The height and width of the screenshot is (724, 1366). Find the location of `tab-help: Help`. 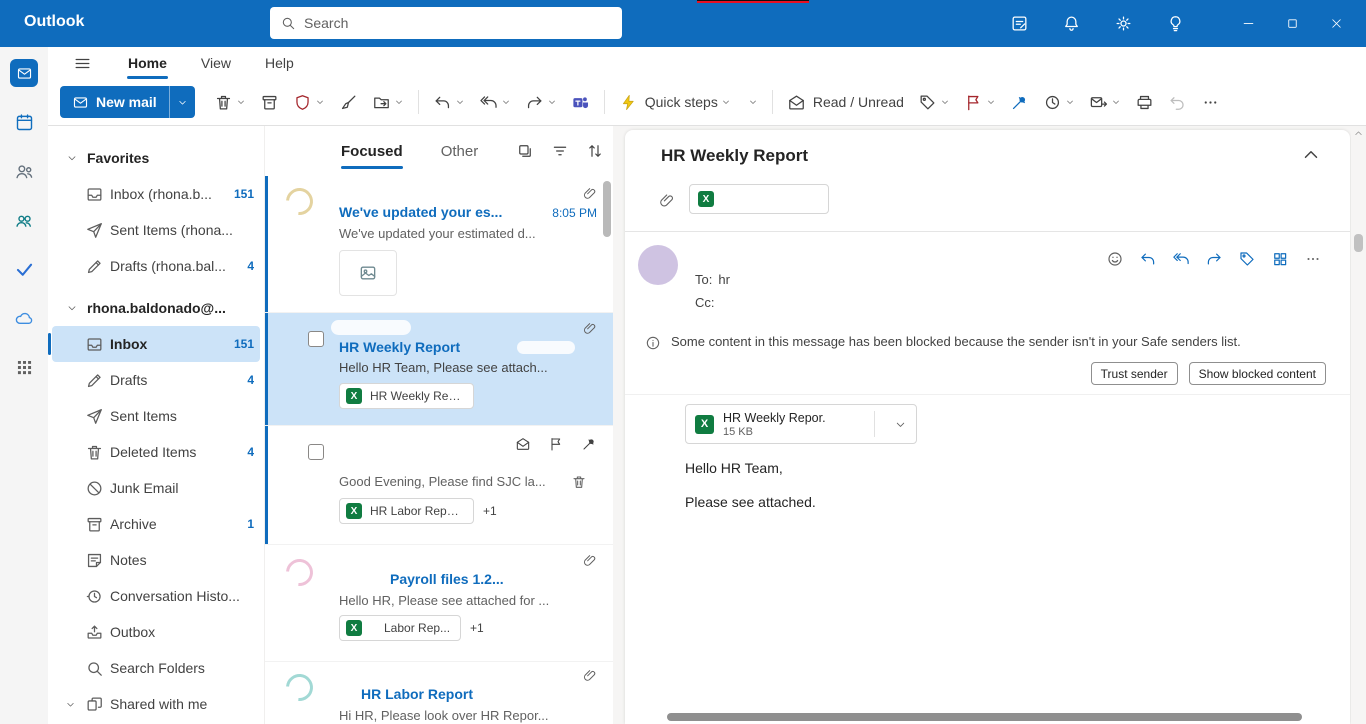

tab-help: Help is located at coordinates (279, 63).